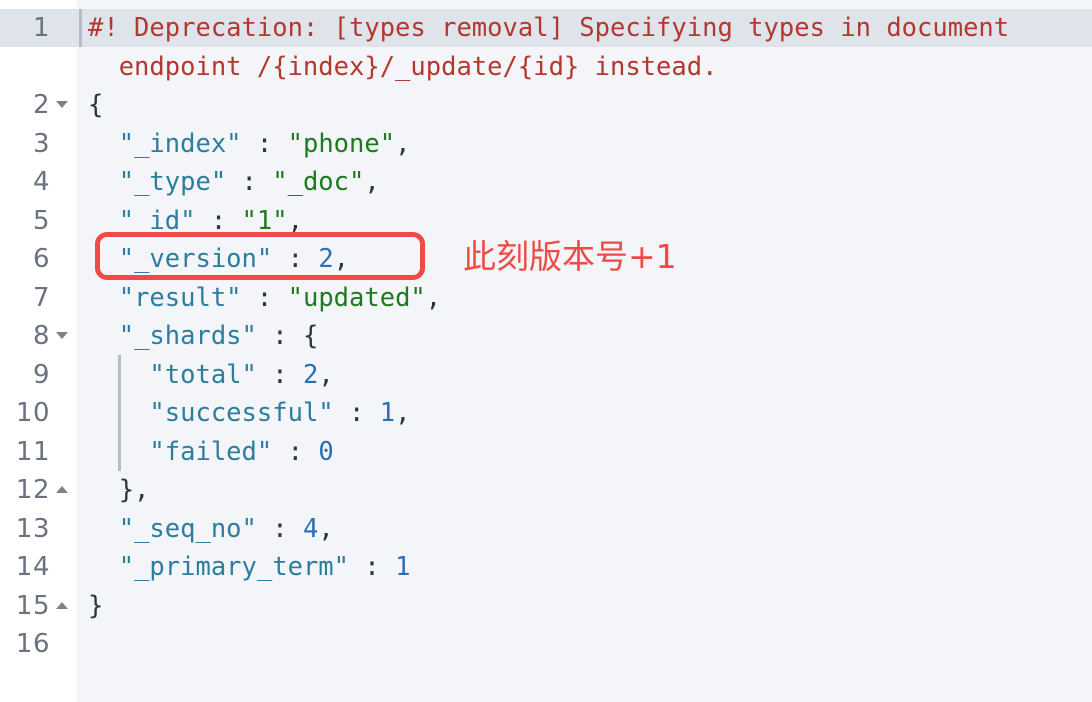 This screenshot has height=702, width=1092. Describe the element at coordinates (41, 105) in the screenshot. I see `line-number: 2` at that location.